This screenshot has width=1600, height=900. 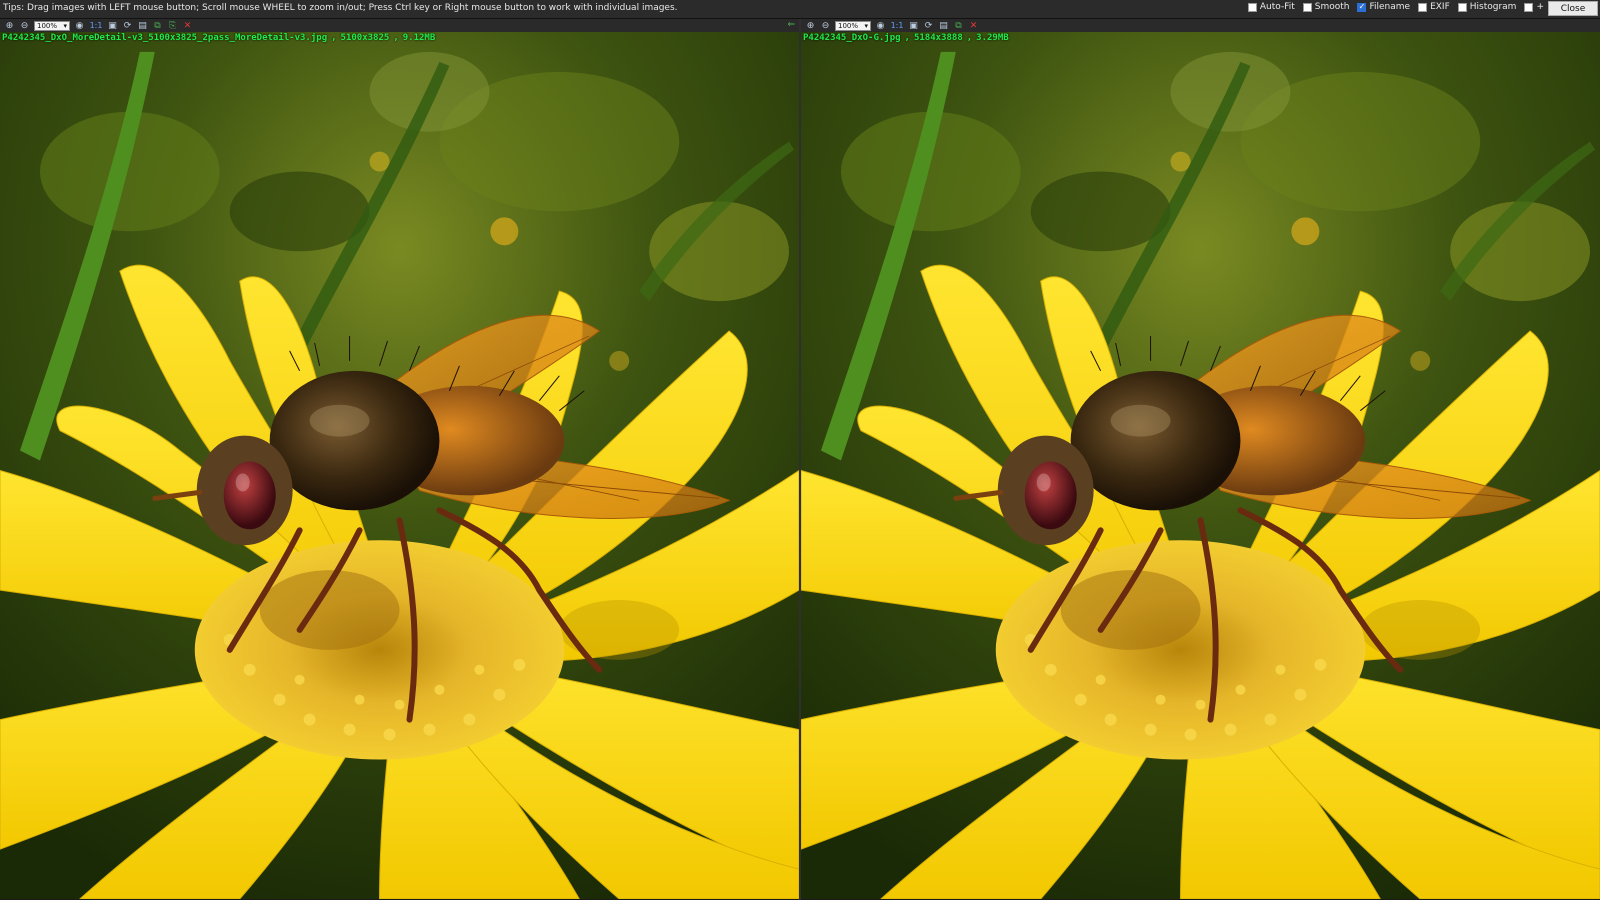 I want to click on right-dimensions: 5184x3888, so click(x=938, y=38).